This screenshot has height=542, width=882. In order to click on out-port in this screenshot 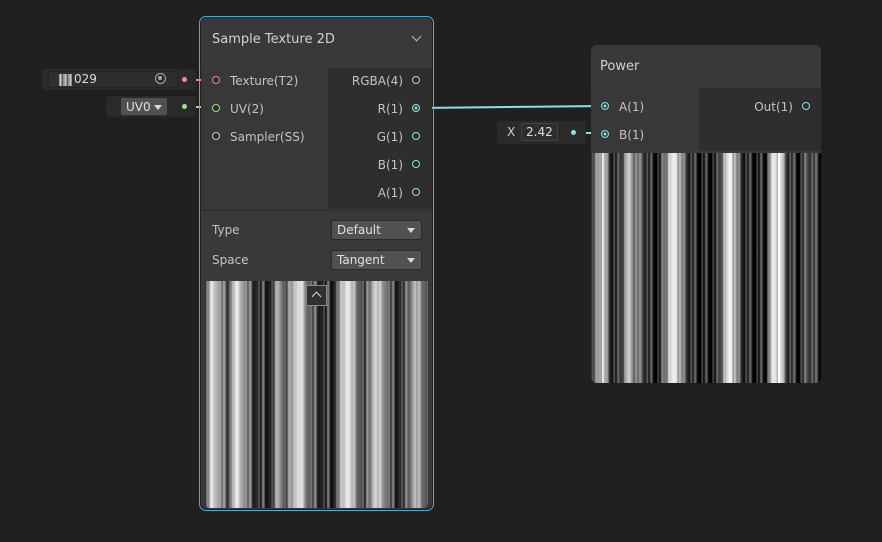, I will do `click(806, 106)`.